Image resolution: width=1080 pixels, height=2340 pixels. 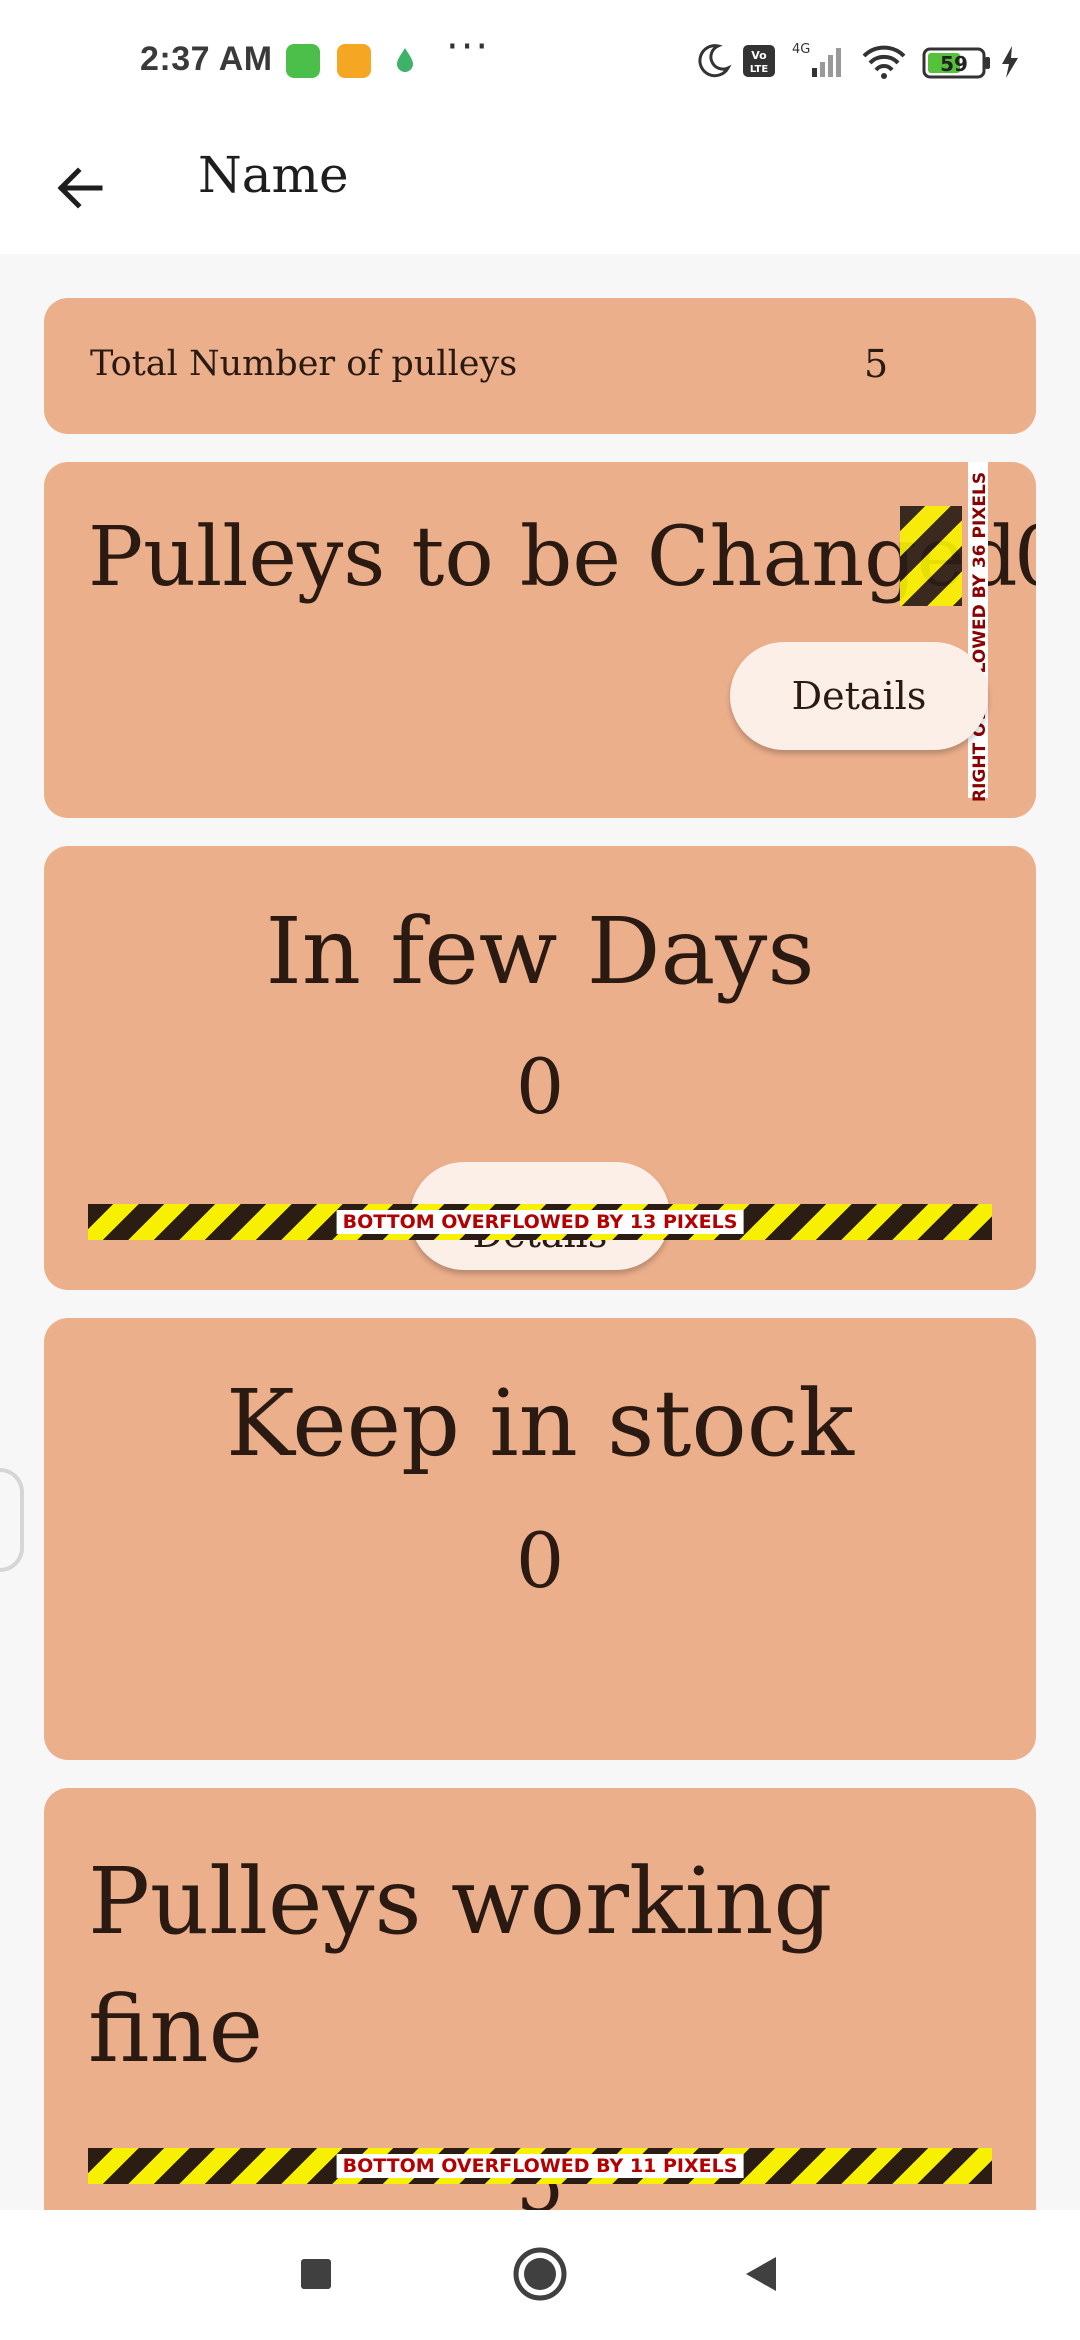 I want to click on battery-level: 59, so click(x=954, y=64).